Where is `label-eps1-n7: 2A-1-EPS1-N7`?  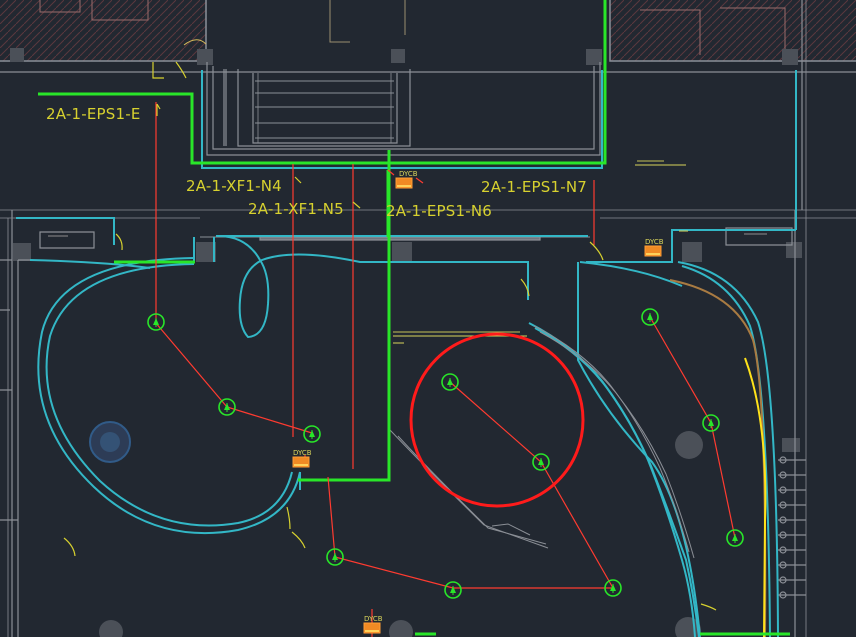 label-eps1-n7: 2A-1-EPS1-N7 is located at coordinates (534, 187).